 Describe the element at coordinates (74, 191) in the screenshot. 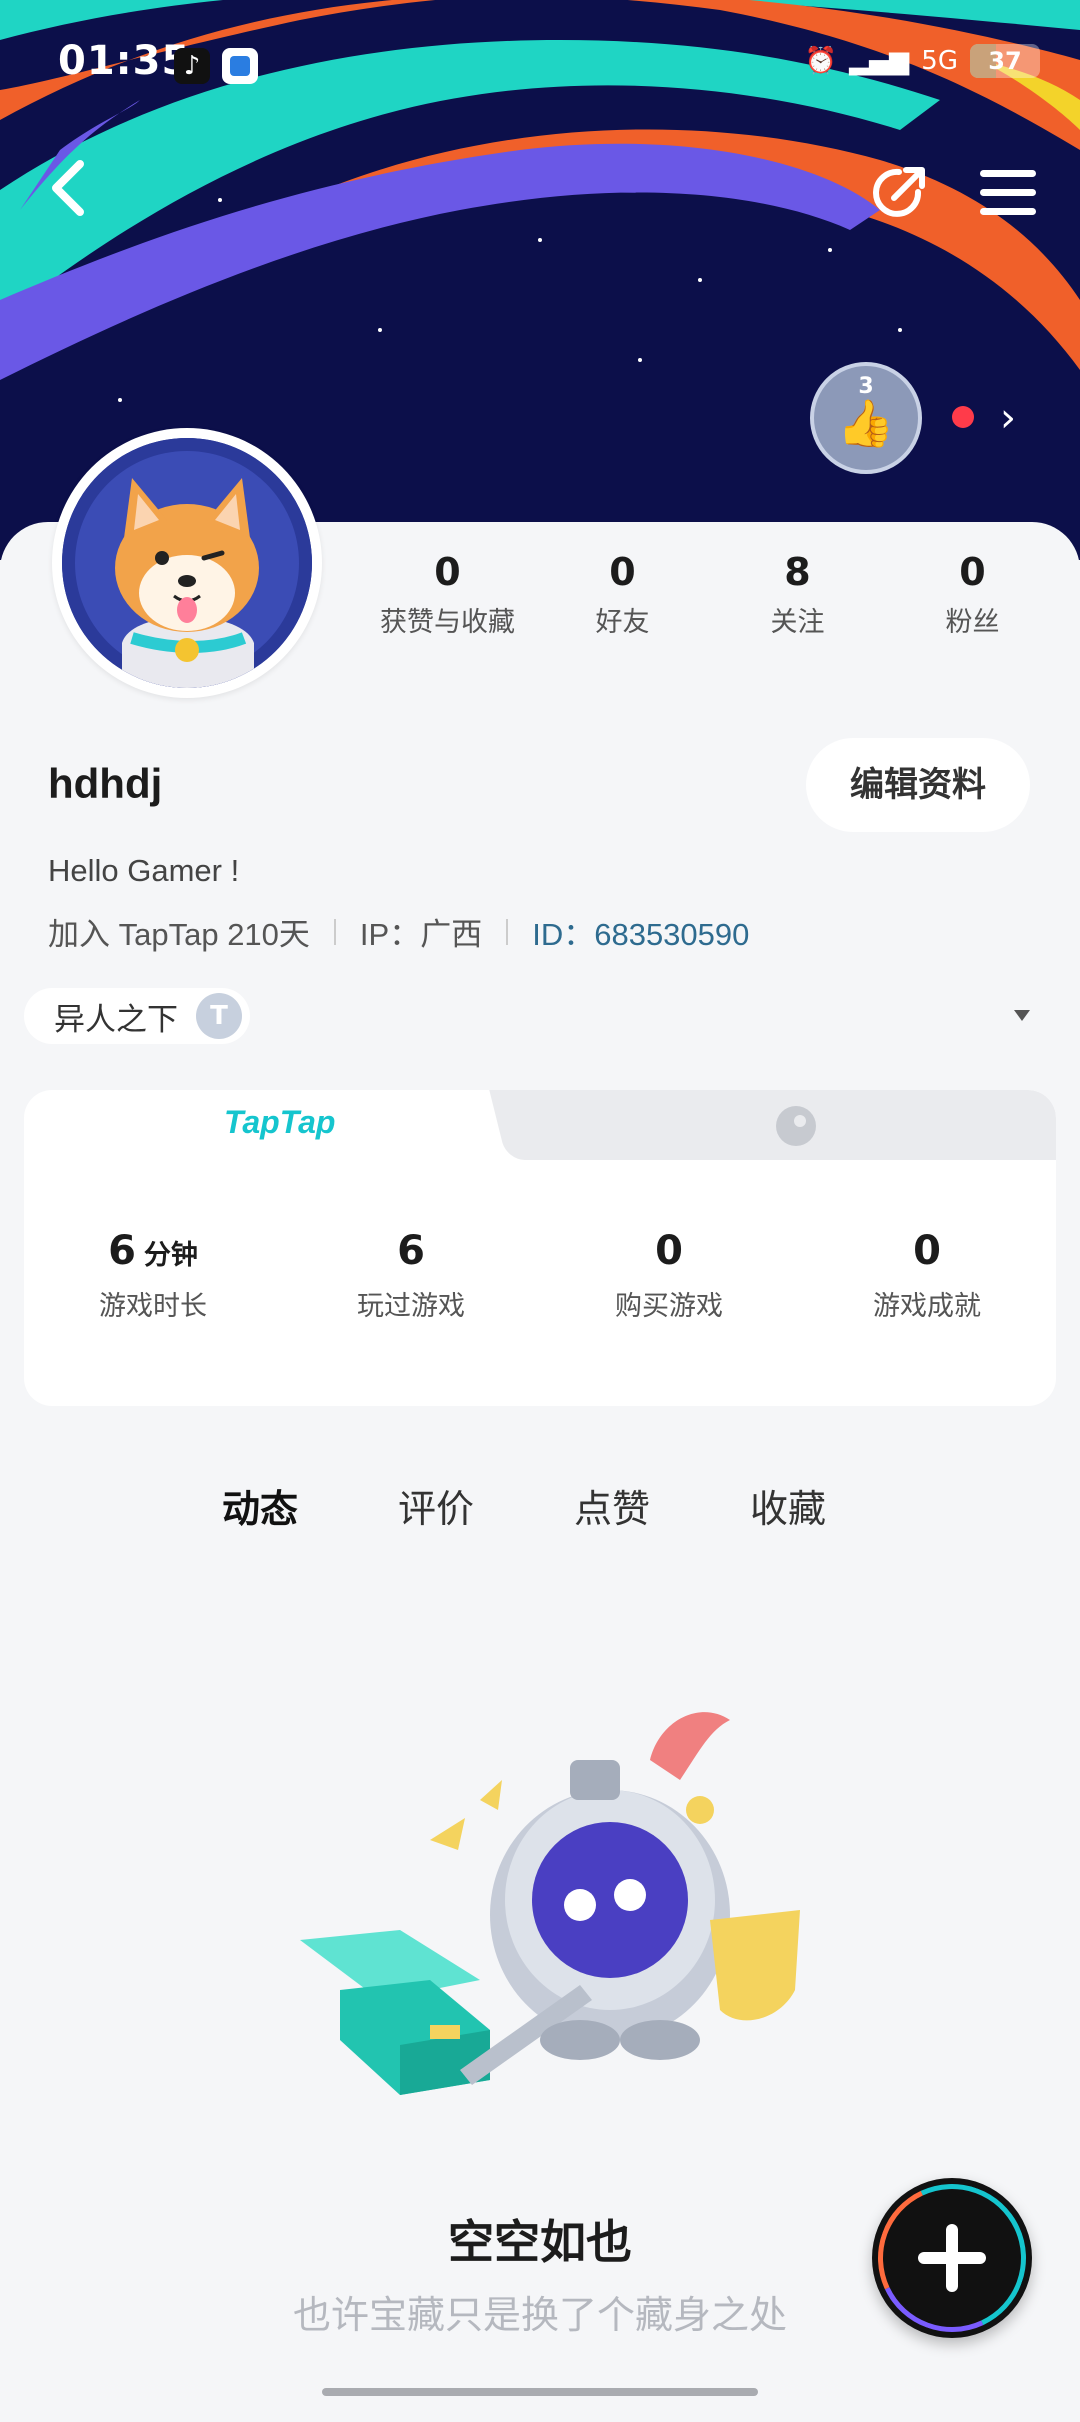

I see `back-icon` at that location.